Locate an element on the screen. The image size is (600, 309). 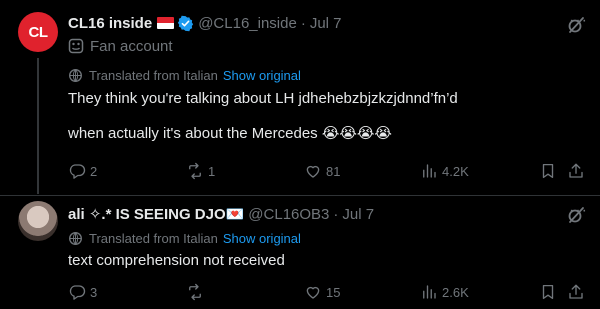
retweet-button is located at coordinates (197, 292).